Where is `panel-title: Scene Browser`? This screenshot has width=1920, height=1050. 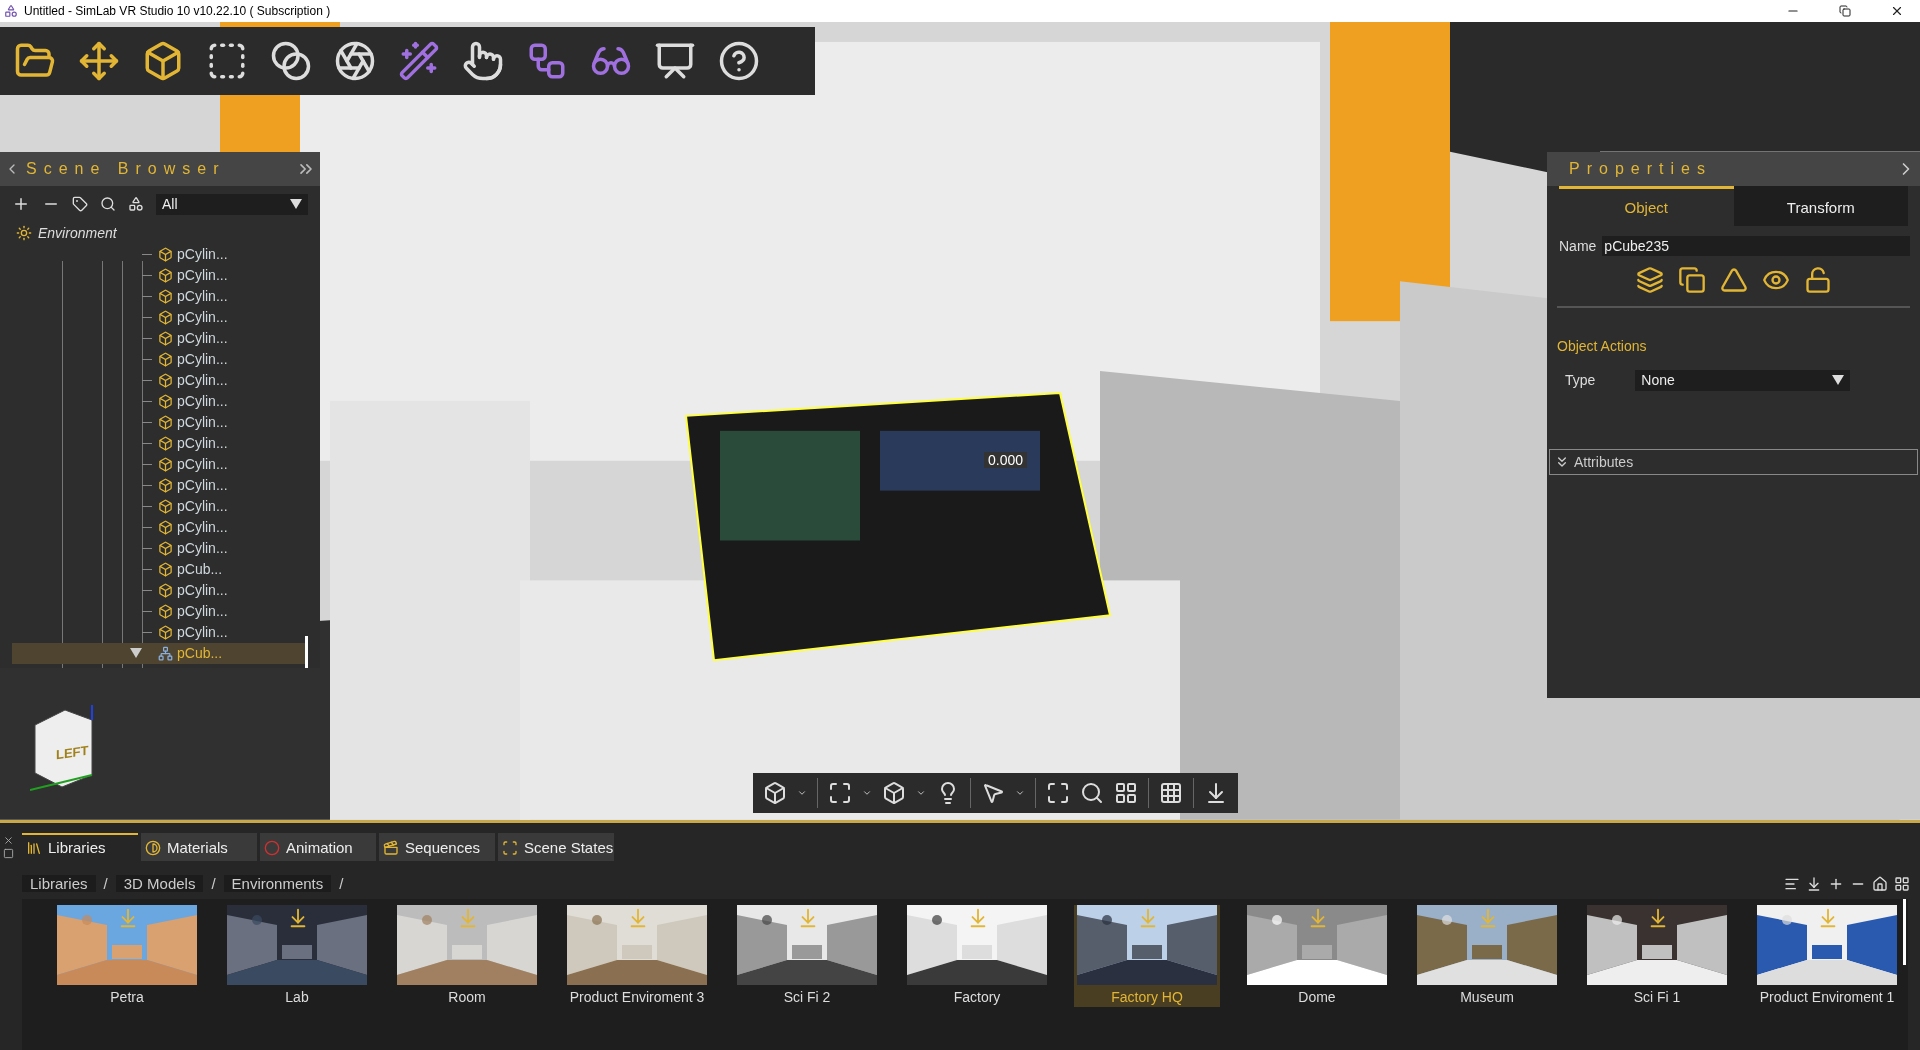
panel-title: Scene Browser is located at coordinates (126, 168).